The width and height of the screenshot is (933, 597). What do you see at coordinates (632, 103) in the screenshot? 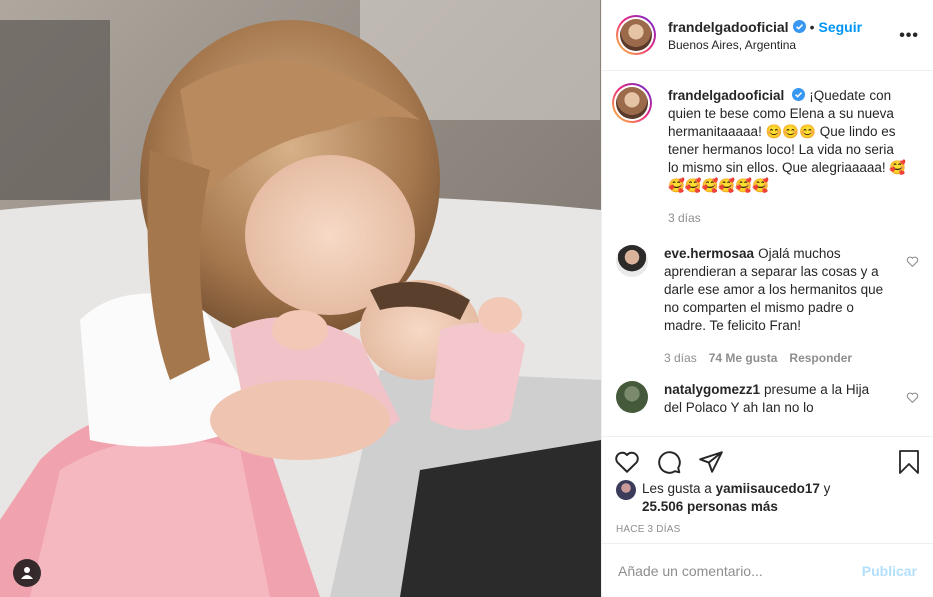
I see `caption-avatar` at bounding box center [632, 103].